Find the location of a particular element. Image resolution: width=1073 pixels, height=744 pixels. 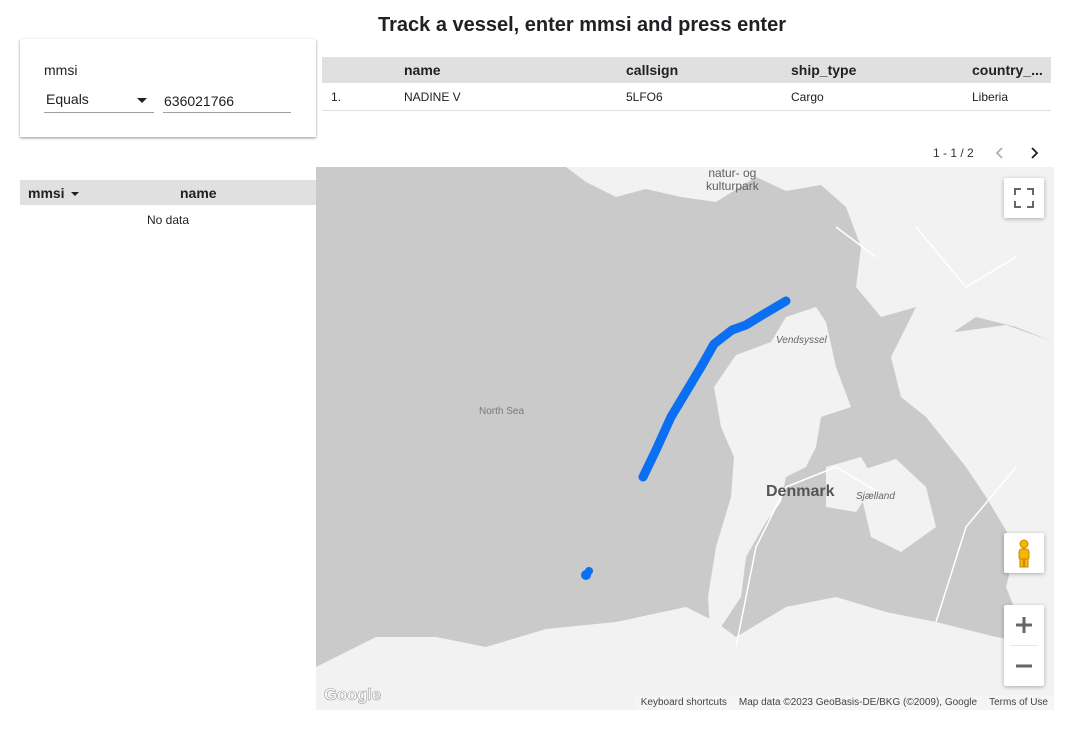

cell-callsign: 5LFO6 is located at coordinates (644, 96).